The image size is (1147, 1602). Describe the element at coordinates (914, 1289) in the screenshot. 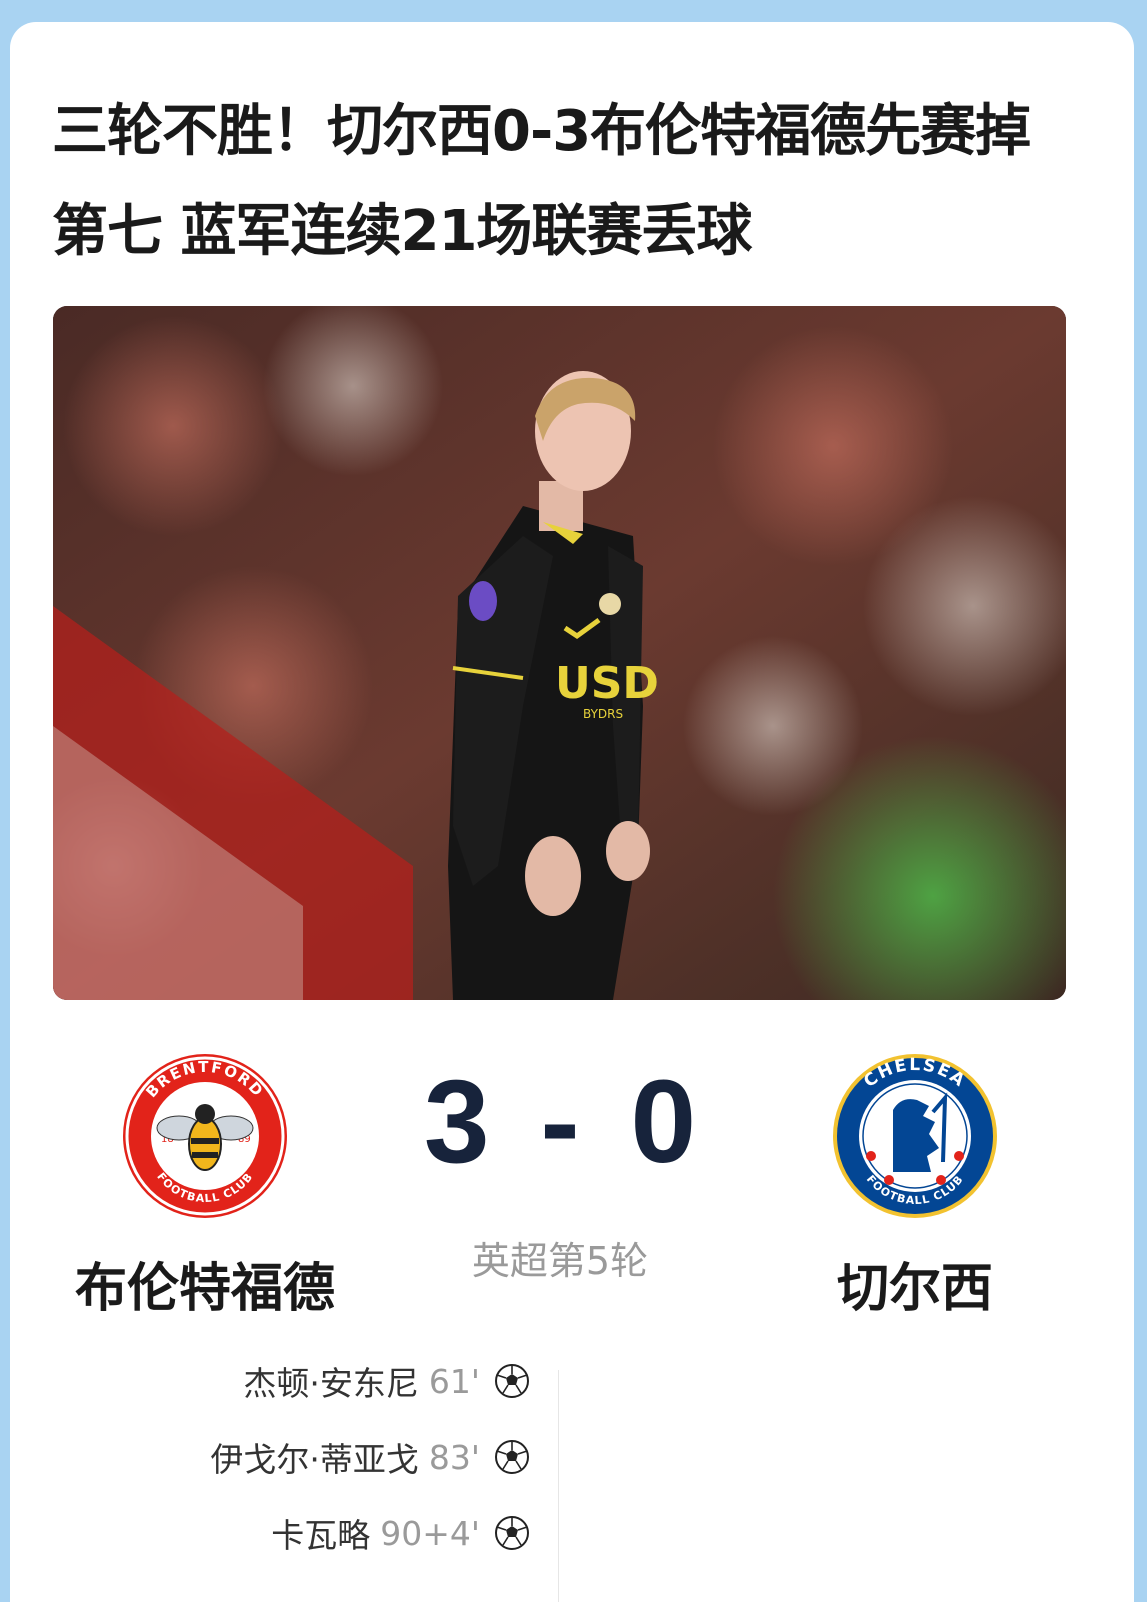

I see `away-team-name: 切尔西` at that location.